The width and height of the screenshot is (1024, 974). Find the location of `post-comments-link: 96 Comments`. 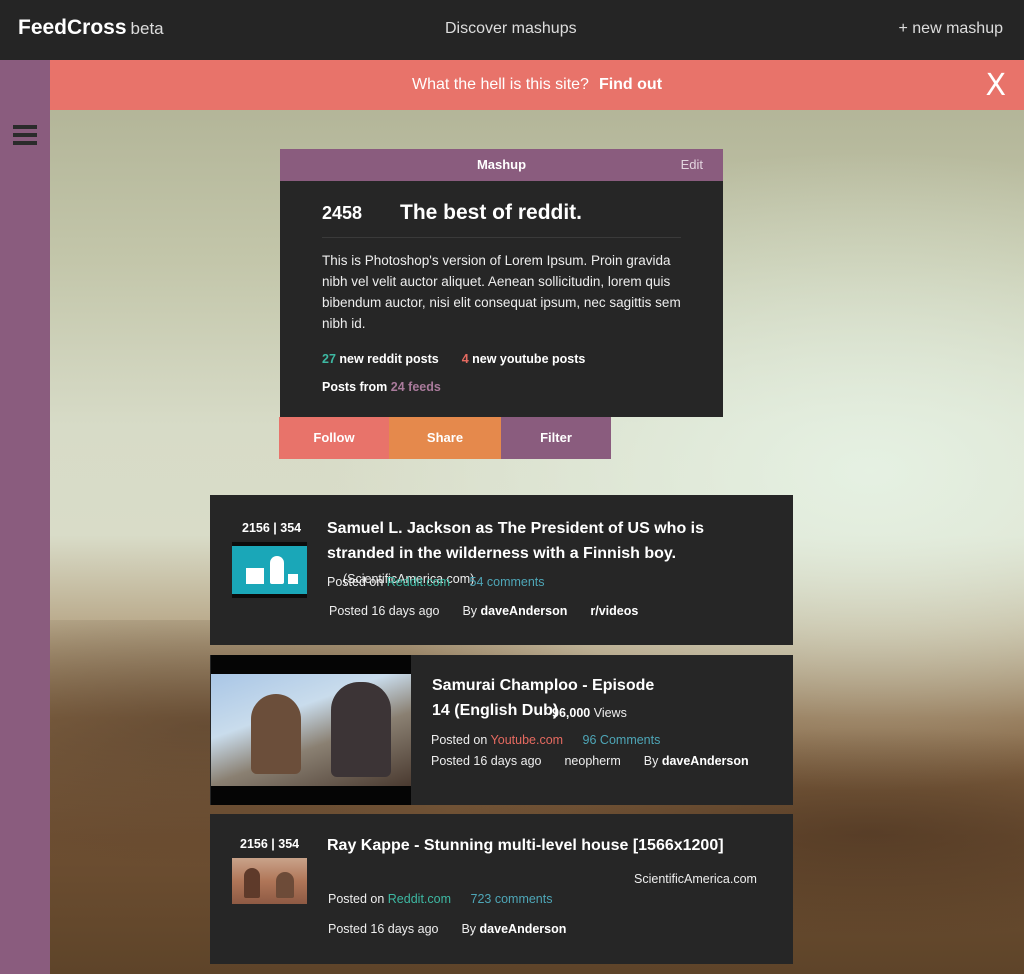

post-comments-link: 96 Comments is located at coordinates (622, 740).